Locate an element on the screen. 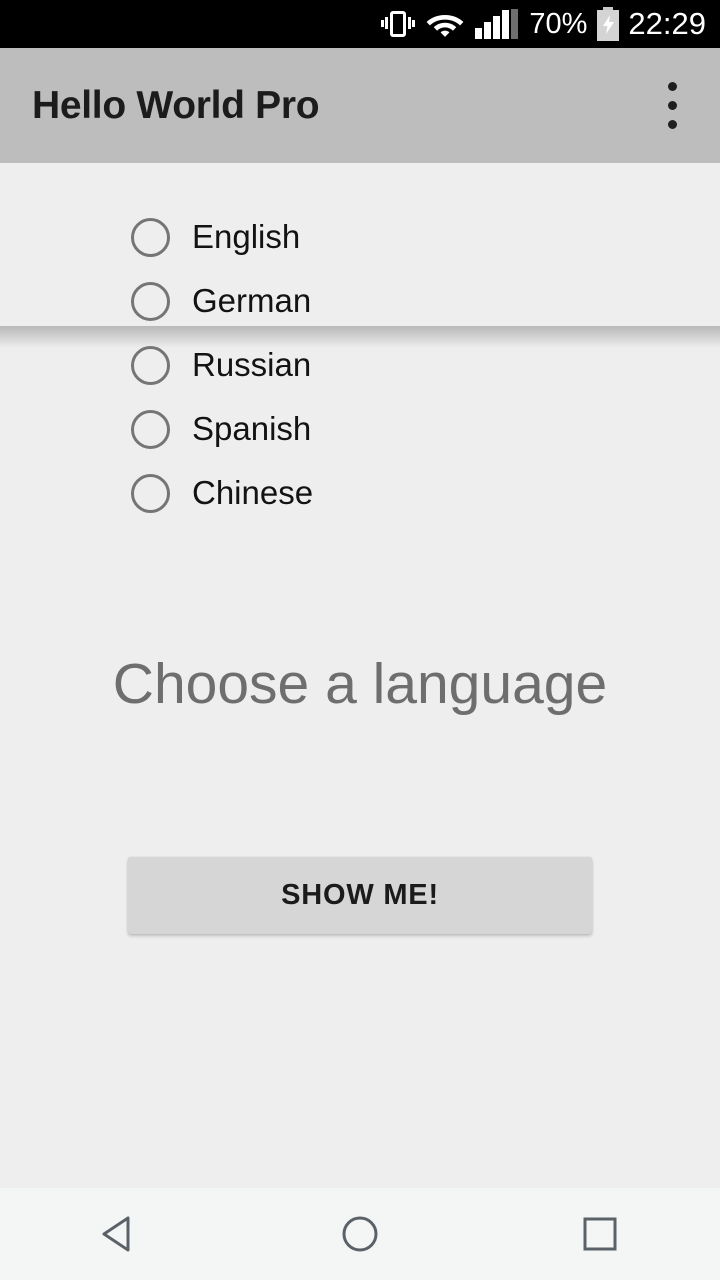  battery-percent-label: 70% is located at coordinates (558, 24).